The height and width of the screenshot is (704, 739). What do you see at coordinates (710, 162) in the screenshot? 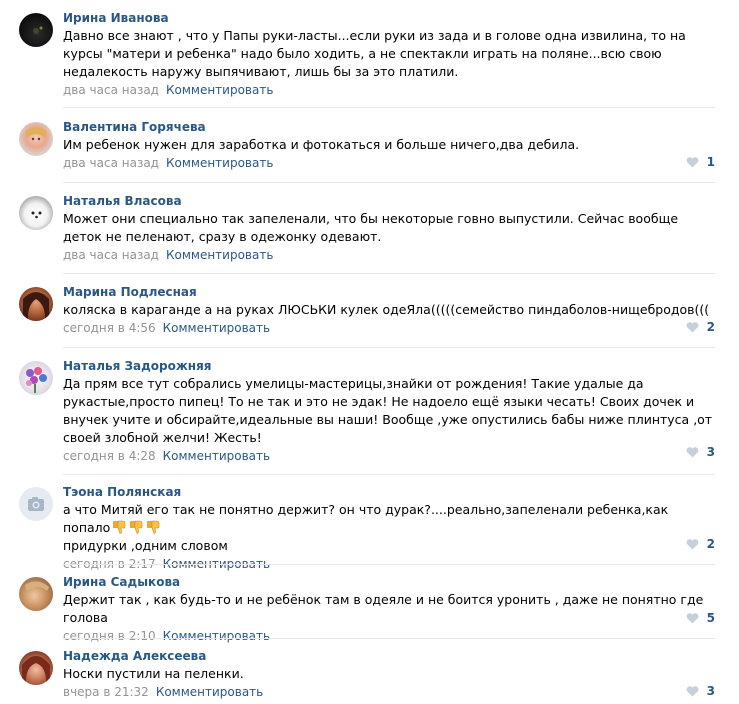
I see `like-count: 1` at bounding box center [710, 162].